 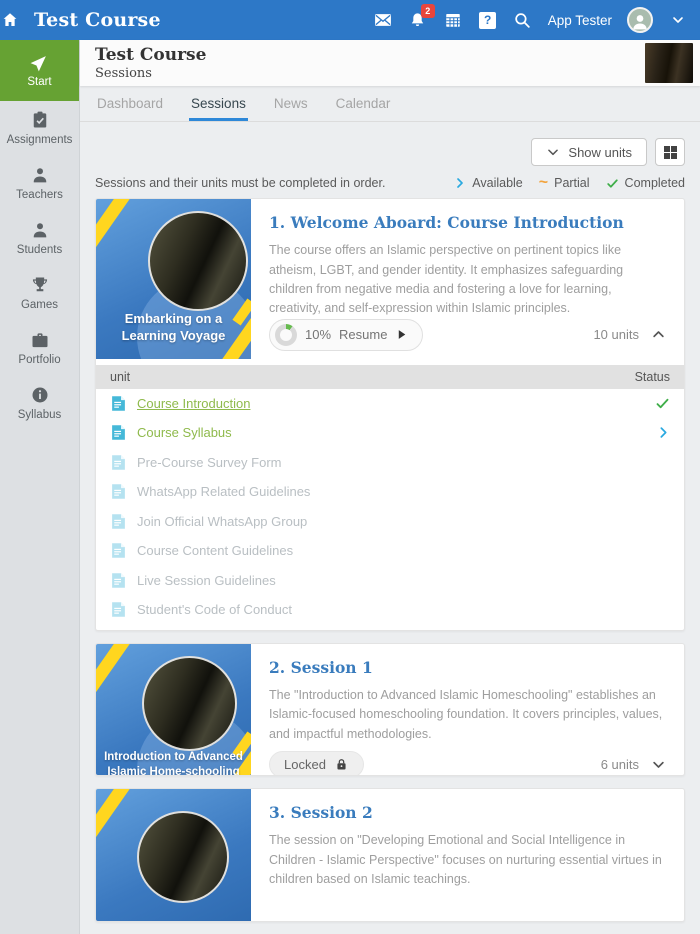 I want to click on unit-label: Course Content Guidelines, so click(x=215, y=551).